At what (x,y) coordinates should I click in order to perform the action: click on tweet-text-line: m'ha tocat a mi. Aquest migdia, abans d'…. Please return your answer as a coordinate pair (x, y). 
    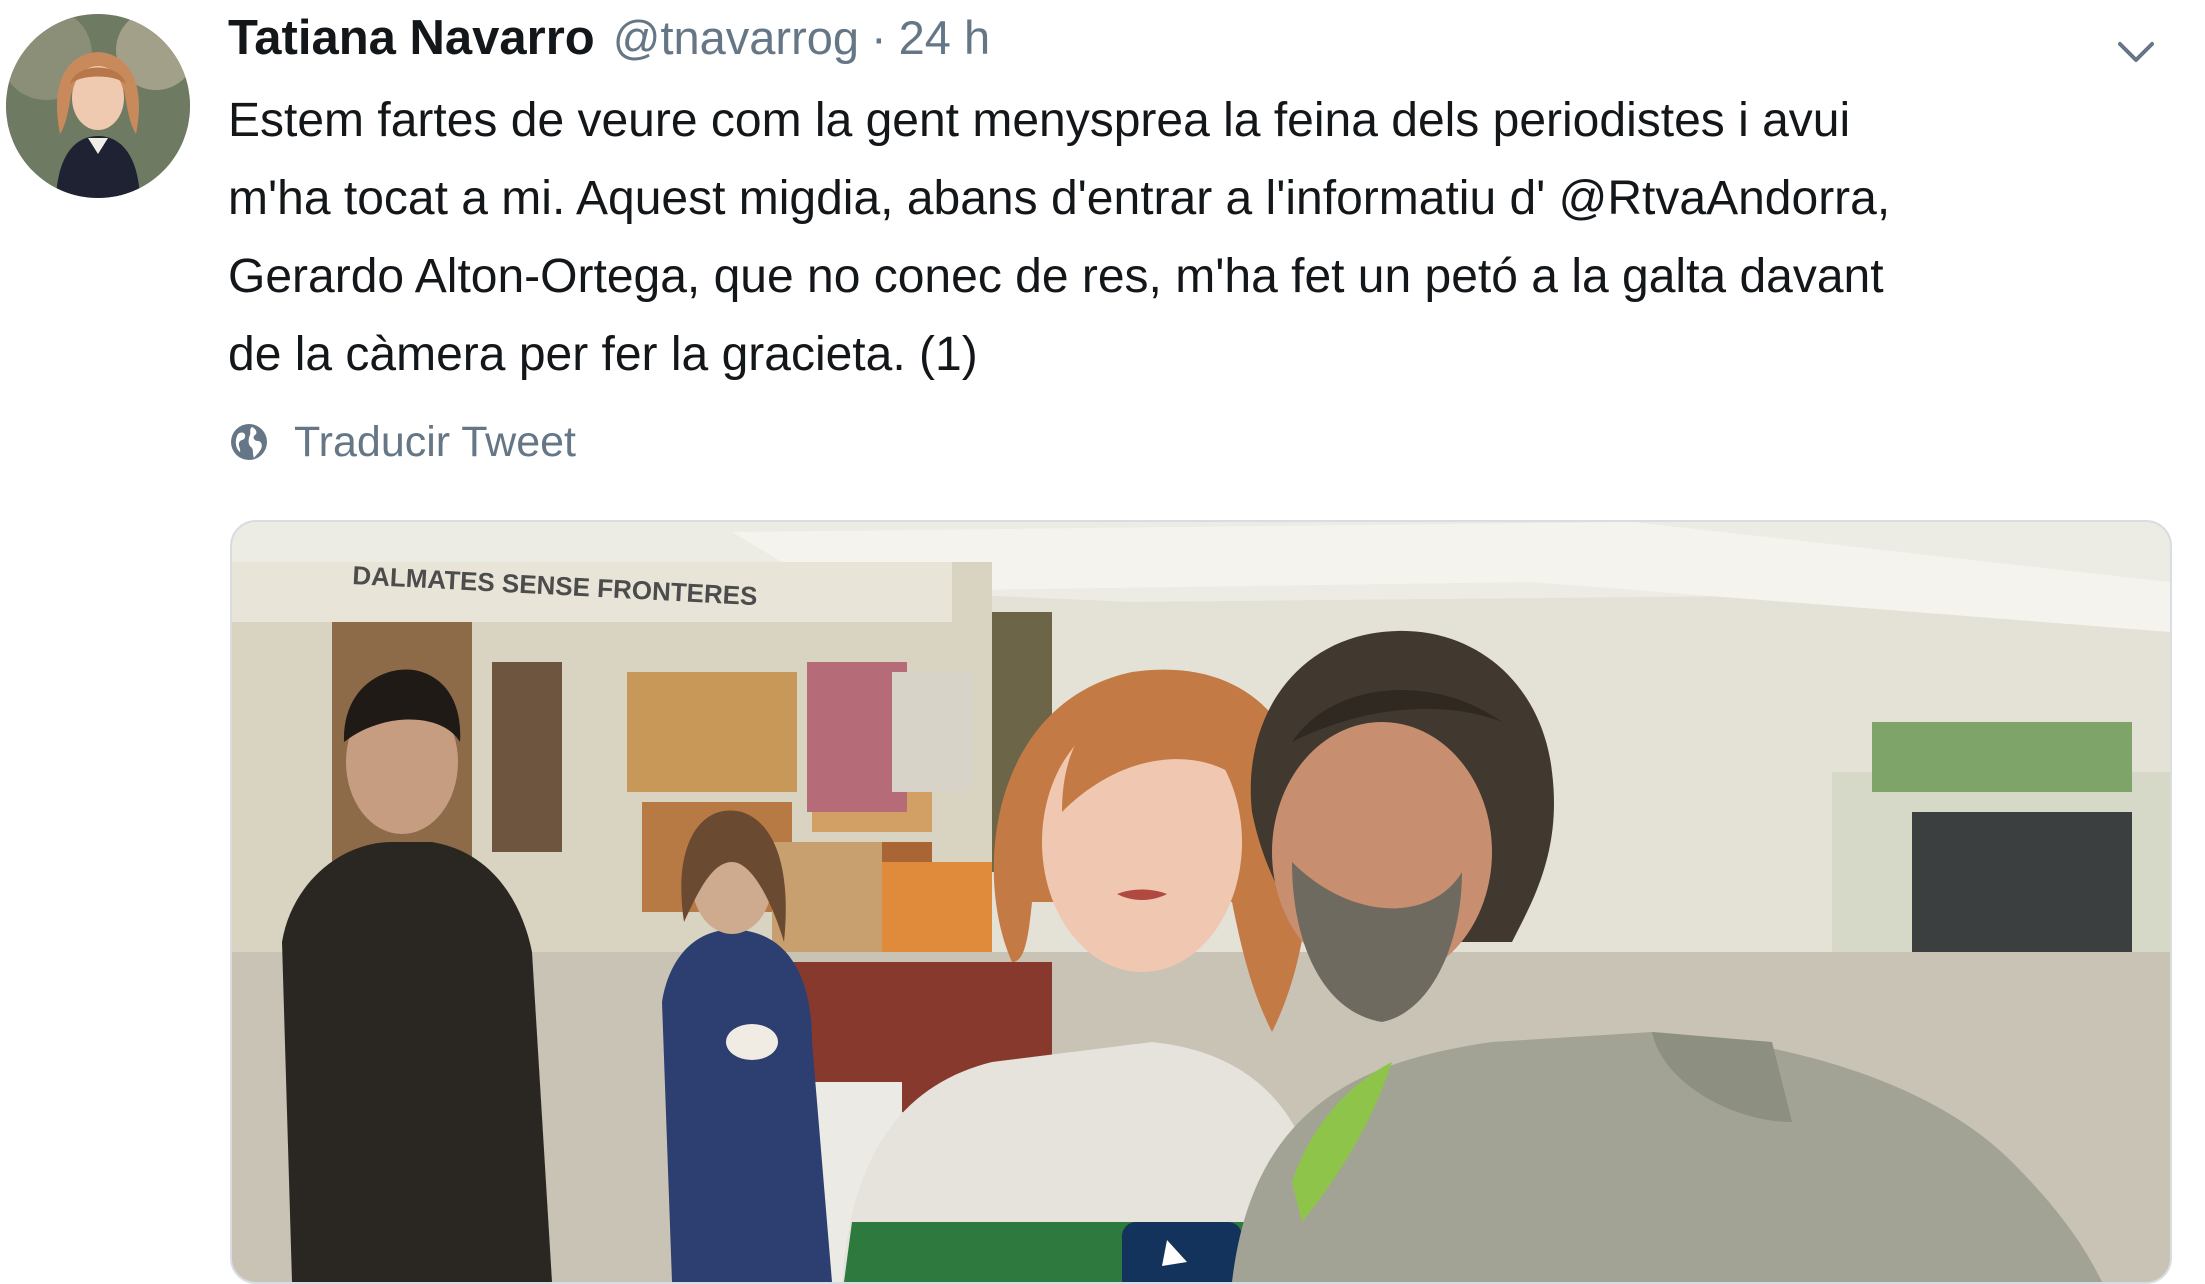
    Looking at the image, I should click on (1059, 198).